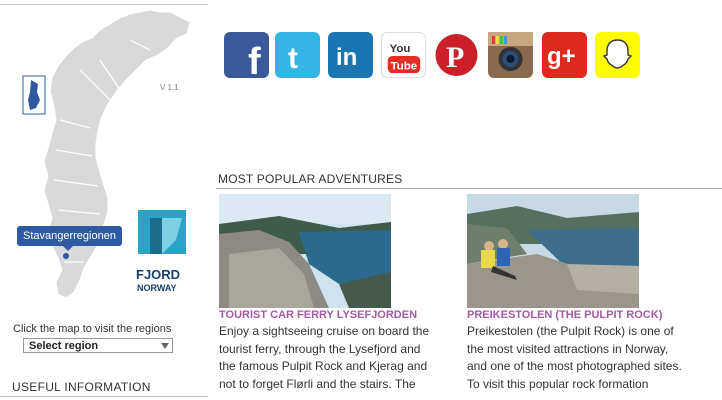  Describe the element at coordinates (246, 55) in the screenshot. I see `facebook-icon: f` at that location.